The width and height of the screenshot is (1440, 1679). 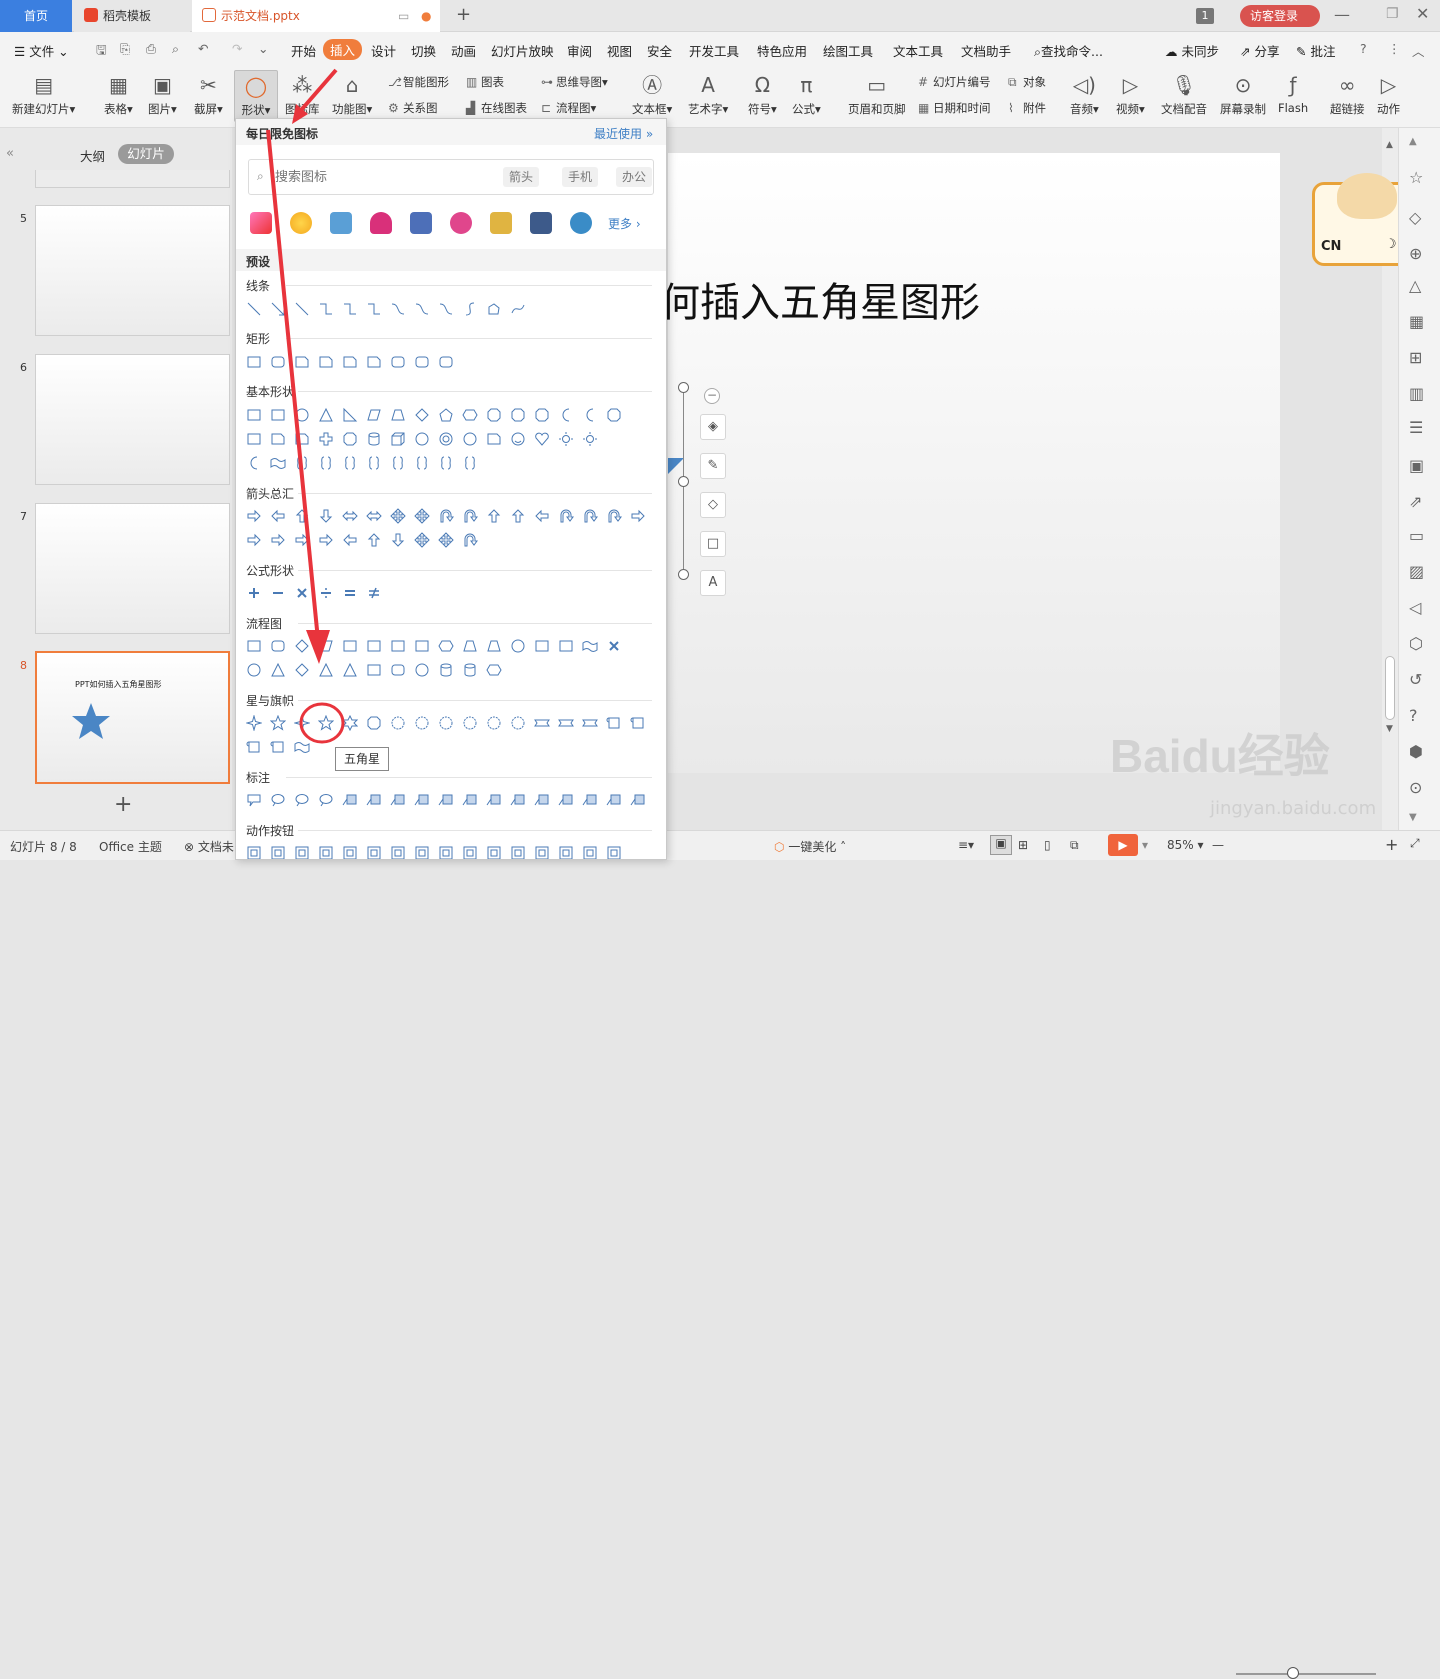 I want to click on wave-shape, so click(x=302, y=747).